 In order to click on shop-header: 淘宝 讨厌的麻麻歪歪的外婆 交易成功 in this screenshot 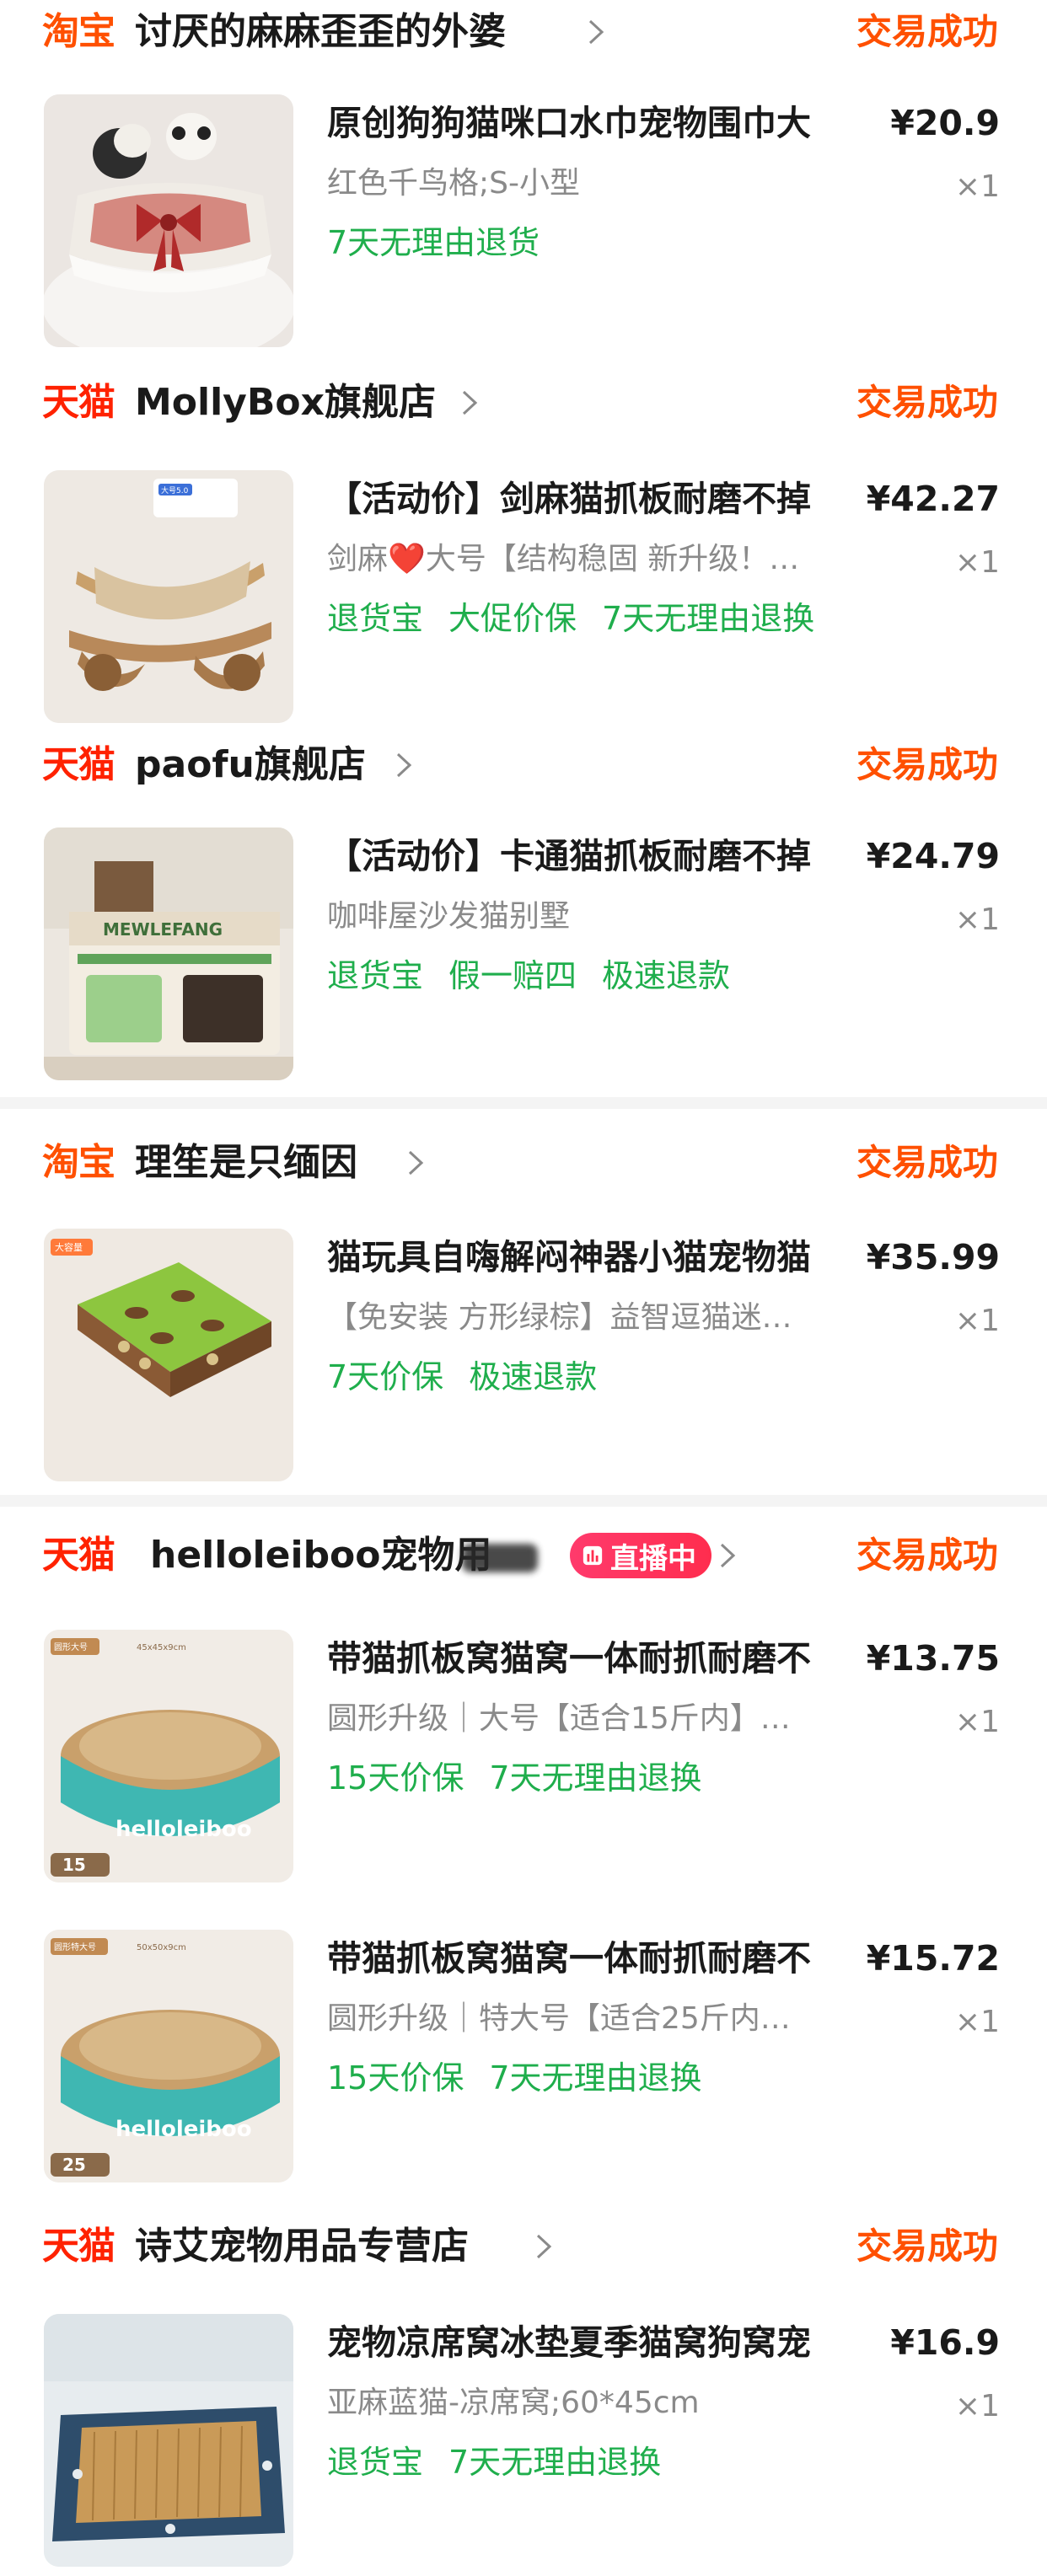, I will do `click(523, 32)`.